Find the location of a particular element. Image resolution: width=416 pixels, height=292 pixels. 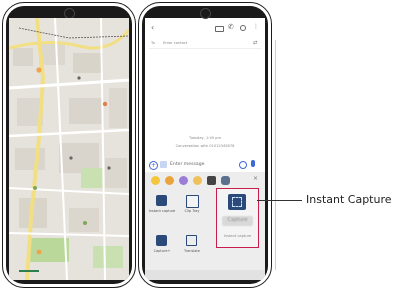

tool-clip-tray: Clip Tray is located at coordinates (192, 208).